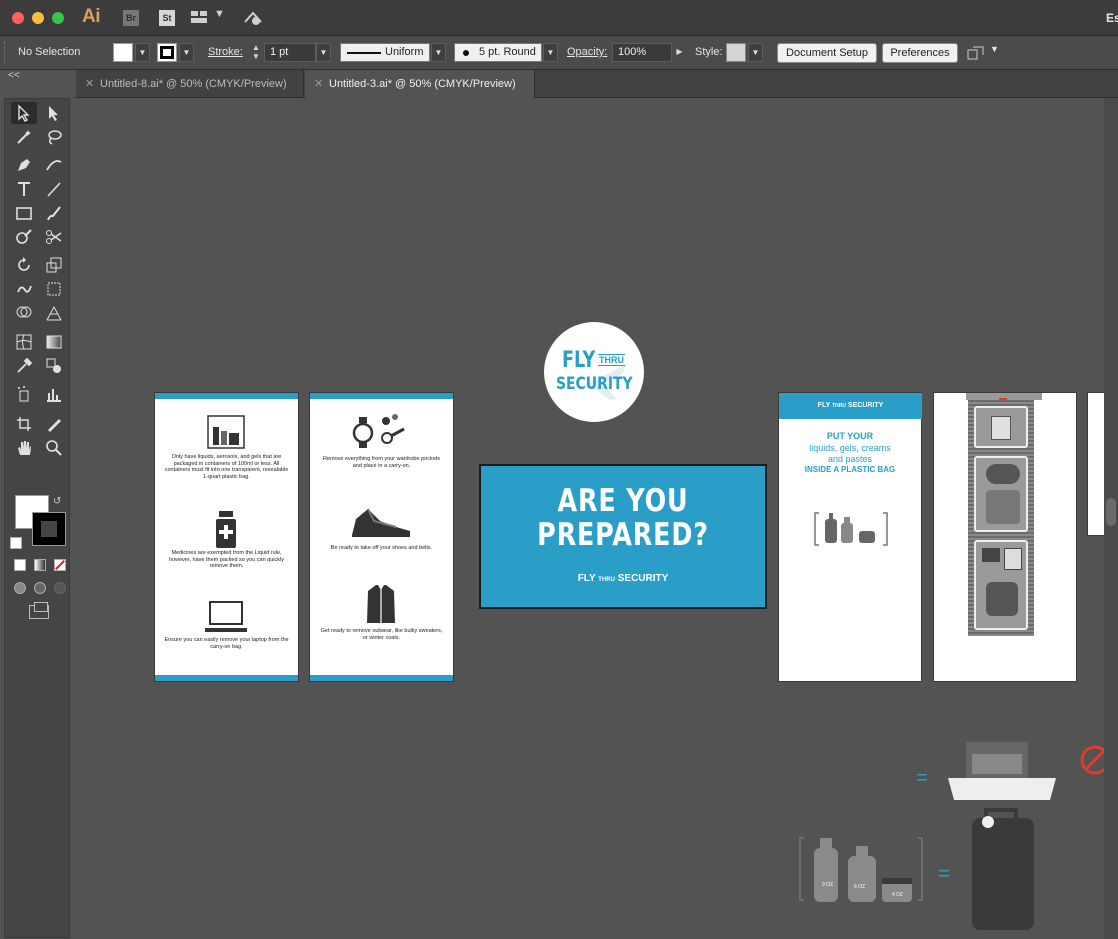 The image size is (1118, 939). I want to click on rotate-tool-icon, so click(24, 265).